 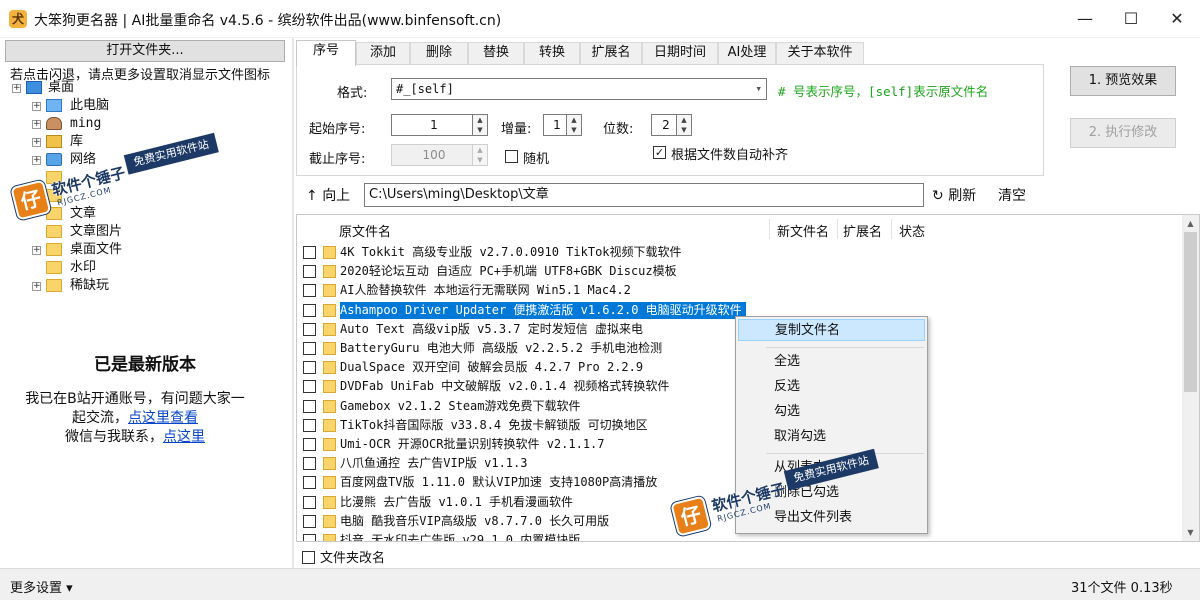 What do you see at coordinates (293, 303) in the screenshot?
I see `pane-splitter` at bounding box center [293, 303].